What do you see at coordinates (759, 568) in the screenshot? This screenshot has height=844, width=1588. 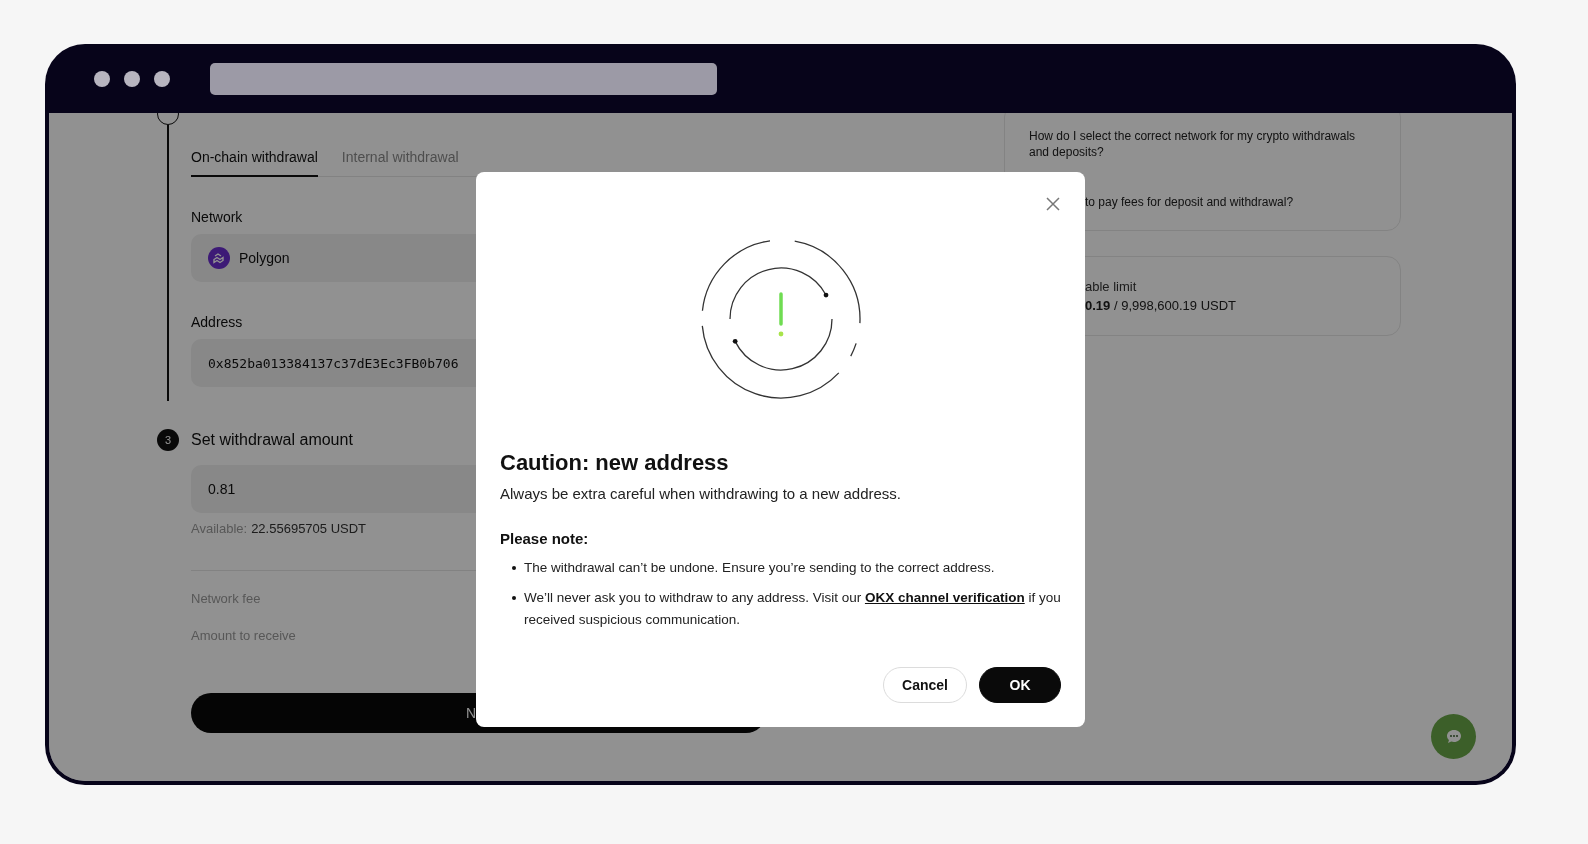 I see `note-text: The withdrawal can’t be undone. Ensure you’re sending to the correct address.` at bounding box center [759, 568].